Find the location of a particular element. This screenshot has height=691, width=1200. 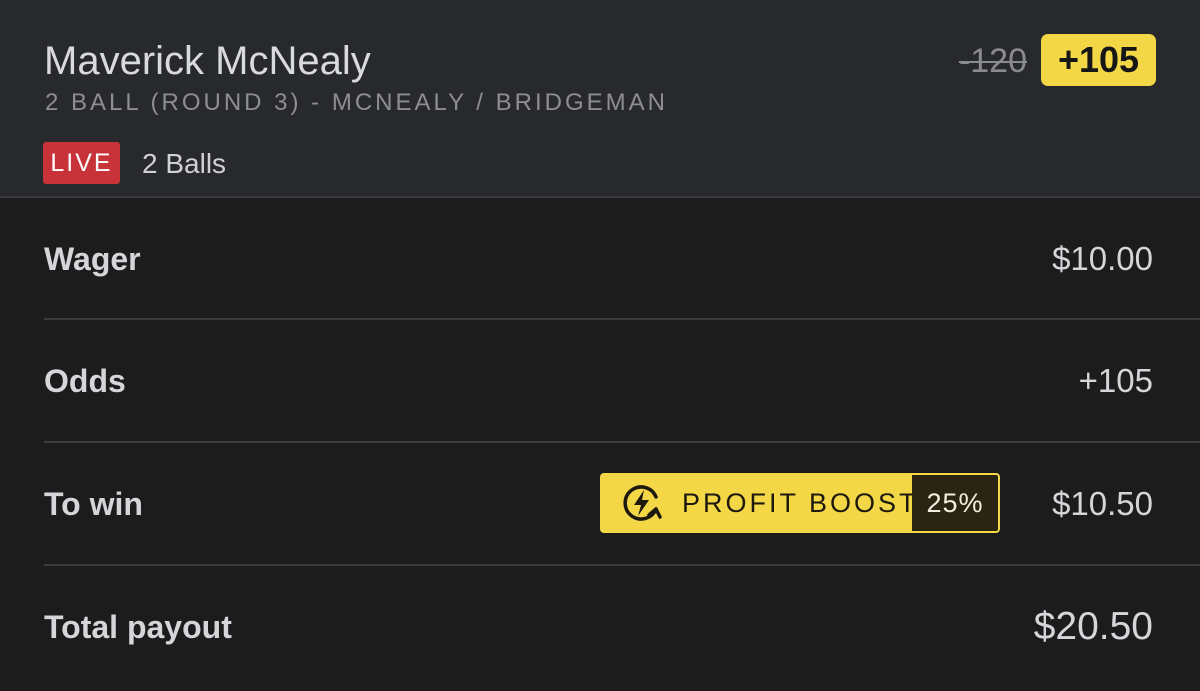

profit-boost-label: PROFIT BOOST is located at coordinates (800, 502).